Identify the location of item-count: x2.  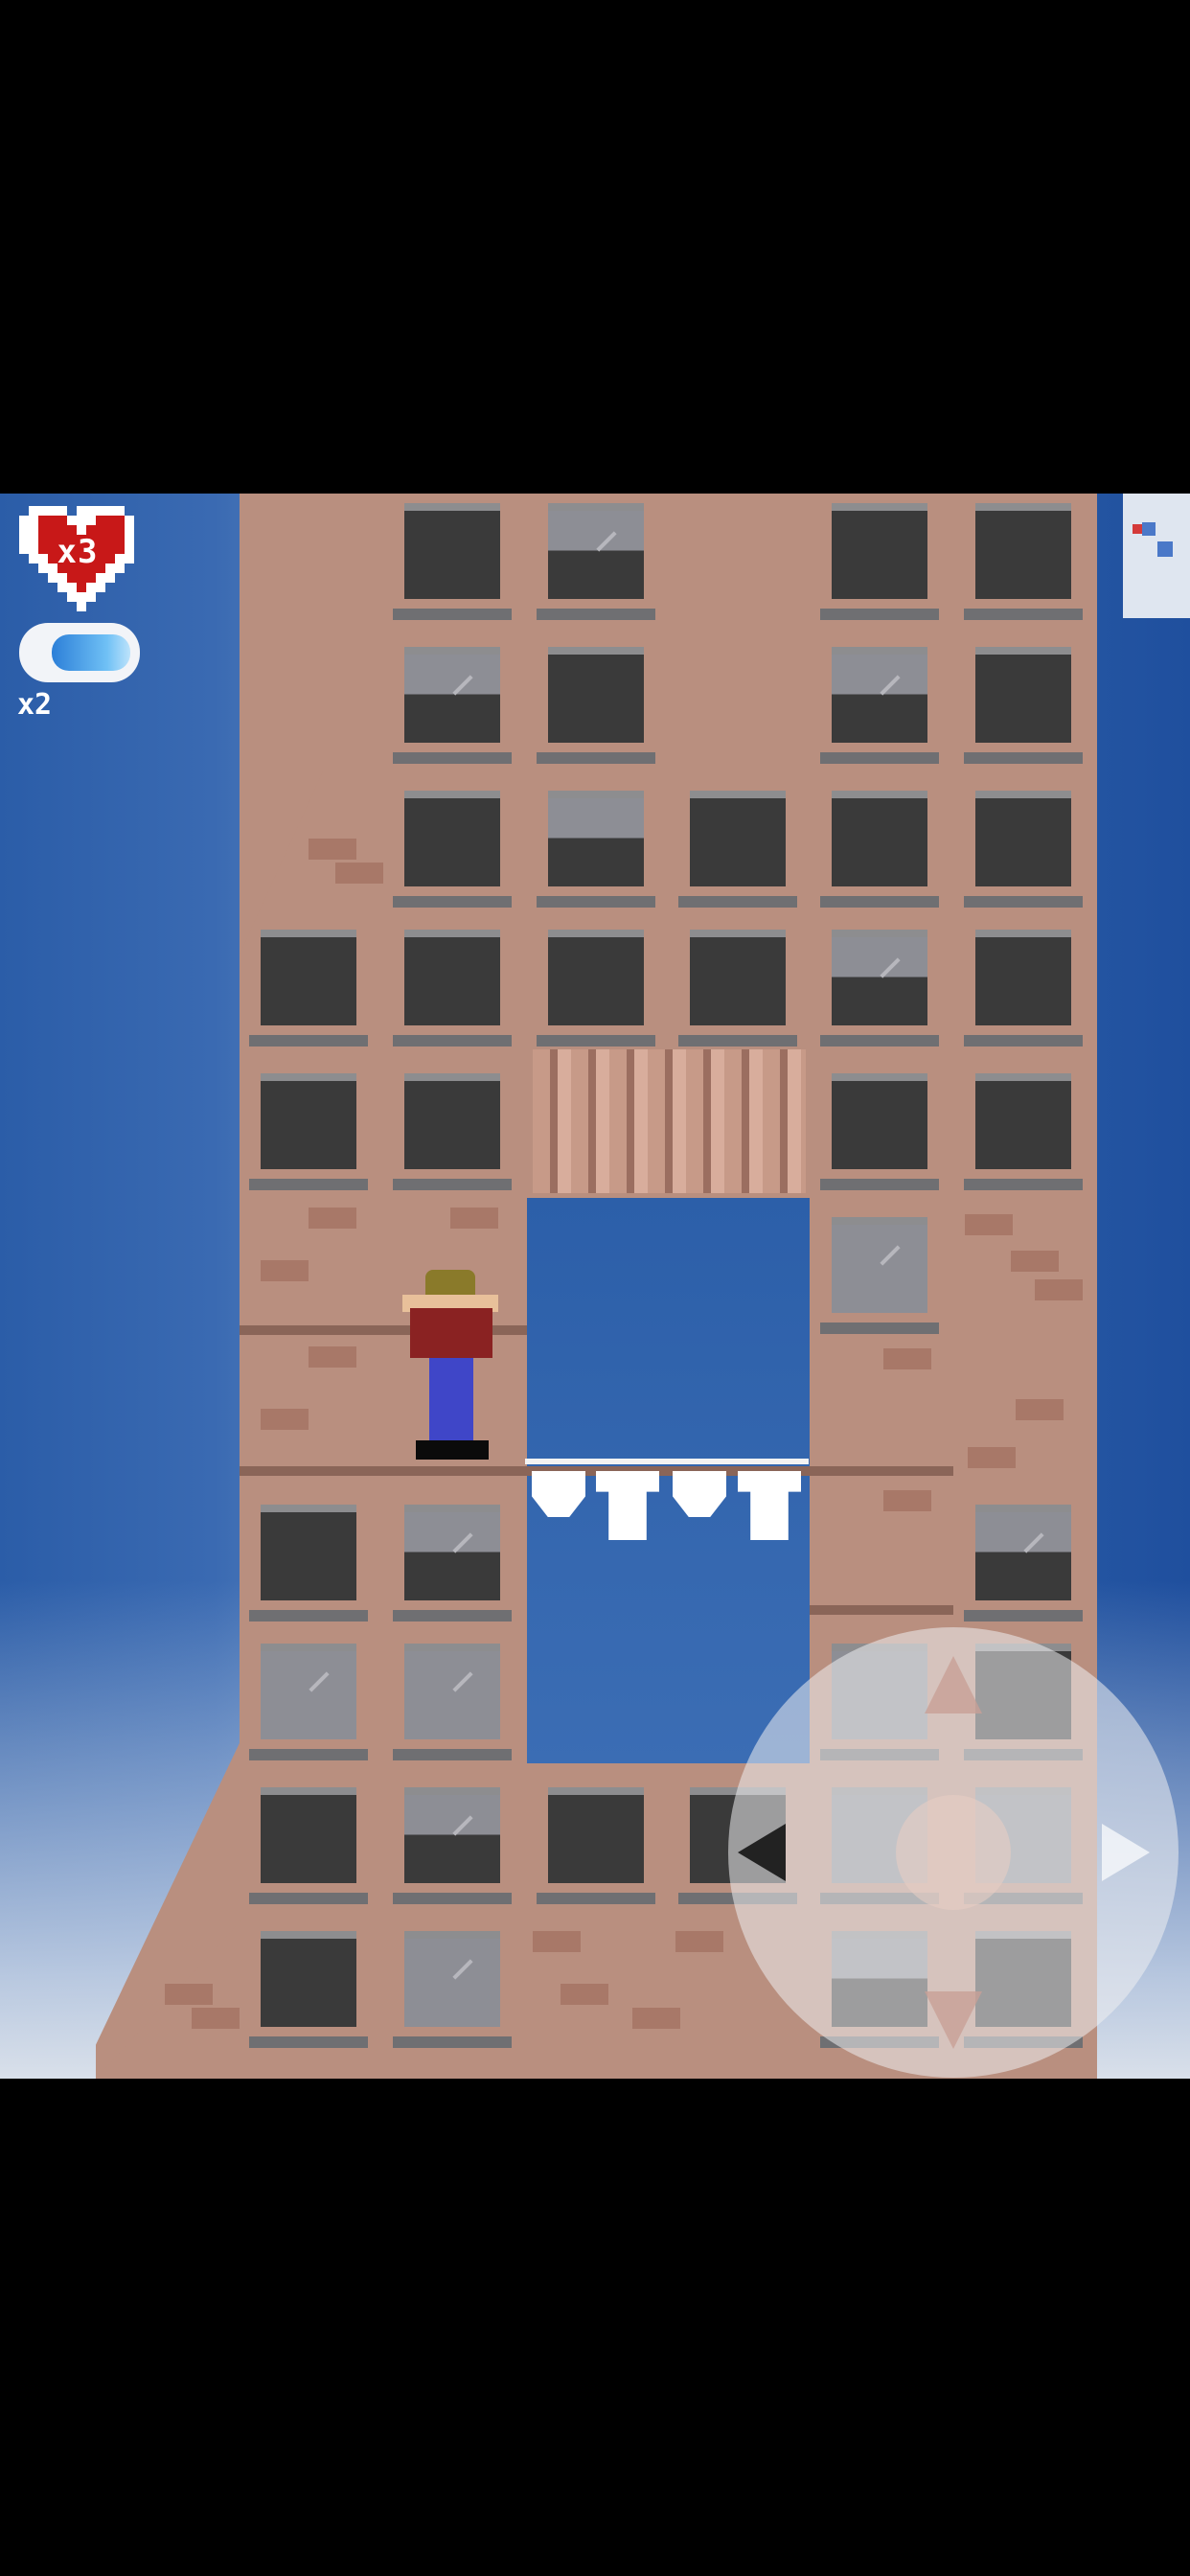
(35, 705).